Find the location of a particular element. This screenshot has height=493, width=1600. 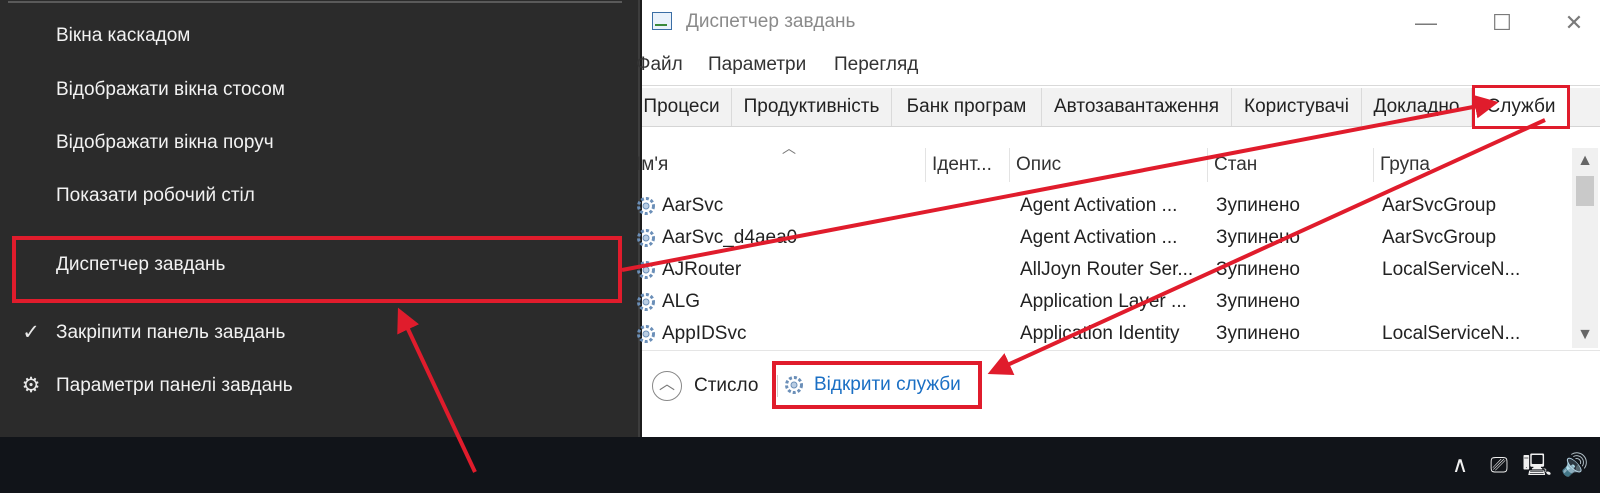

cell-desc: Application Identity is located at coordinates (1100, 333).